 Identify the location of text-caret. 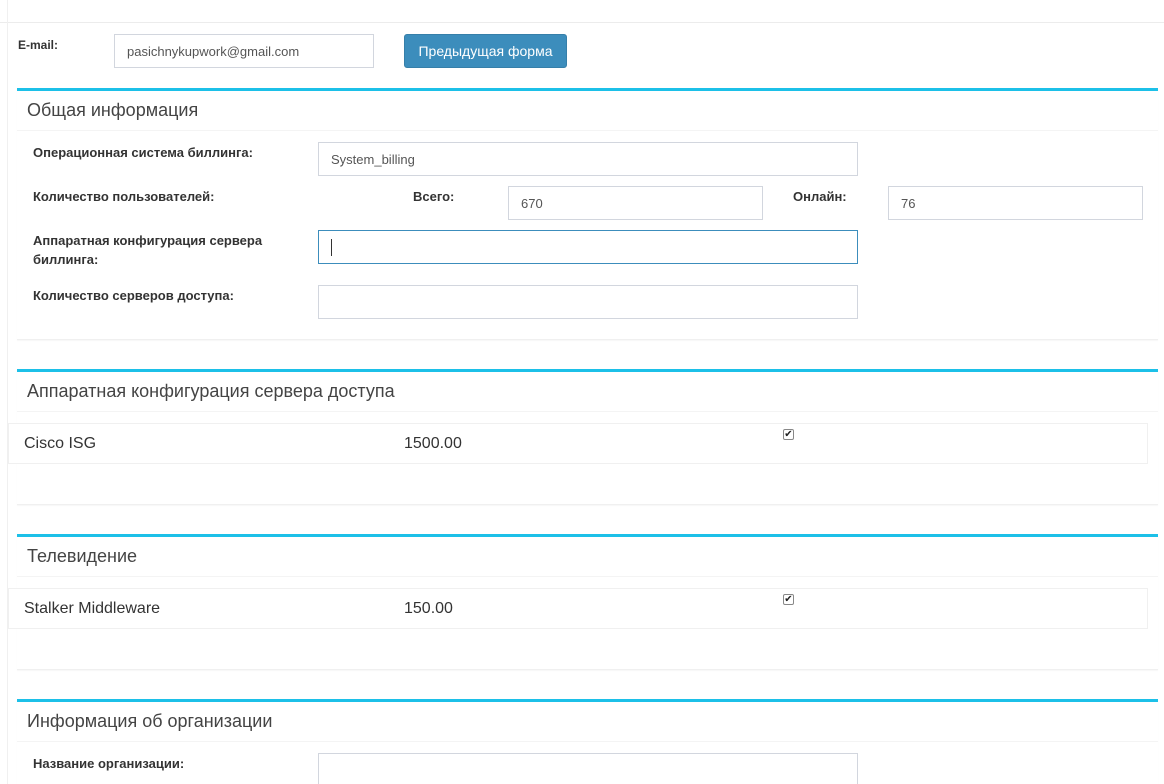
(331, 247).